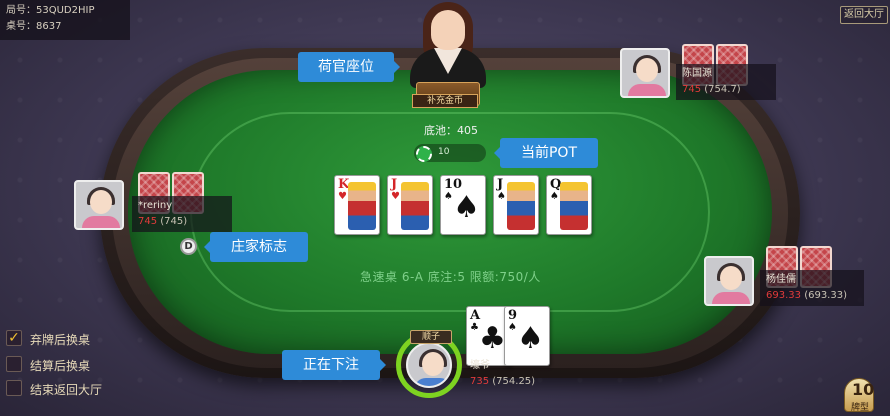  I want to click on table-number: 桌号：8637, so click(34, 26).